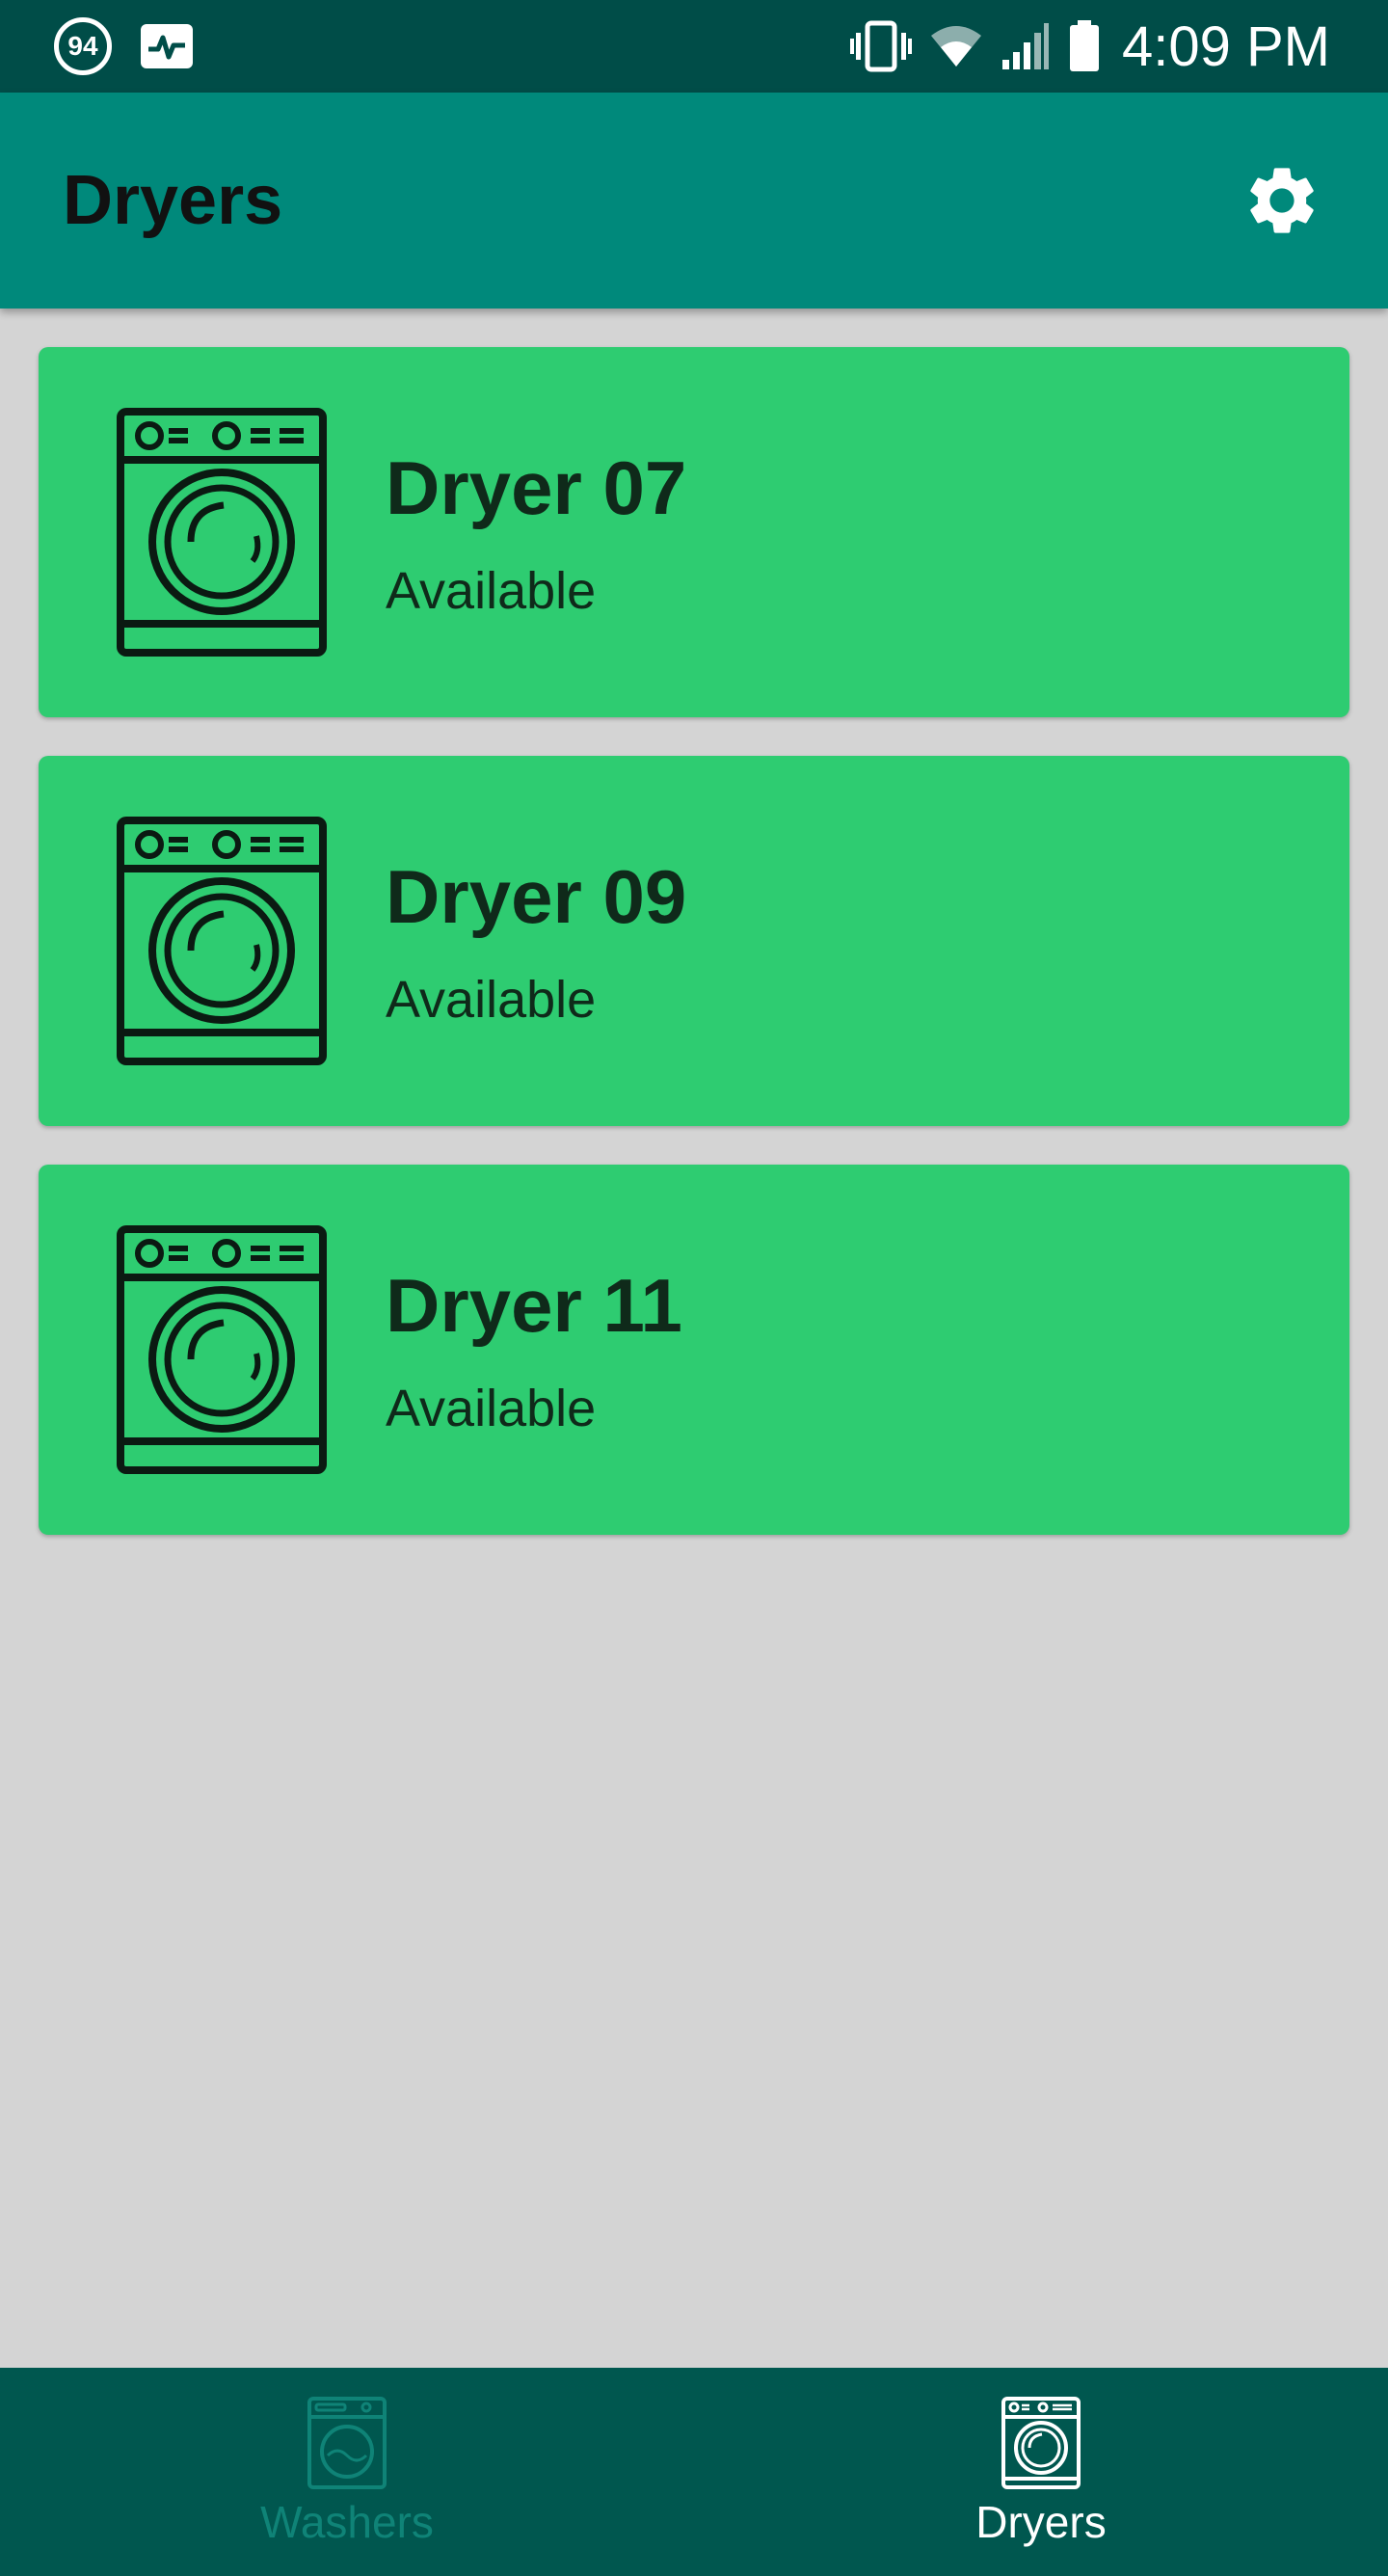 The width and height of the screenshot is (1388, 2576). Describe the element at coordinates (694, 941) in the screenshot. I see `dryer-card: Dryer 09 Available` at that location.